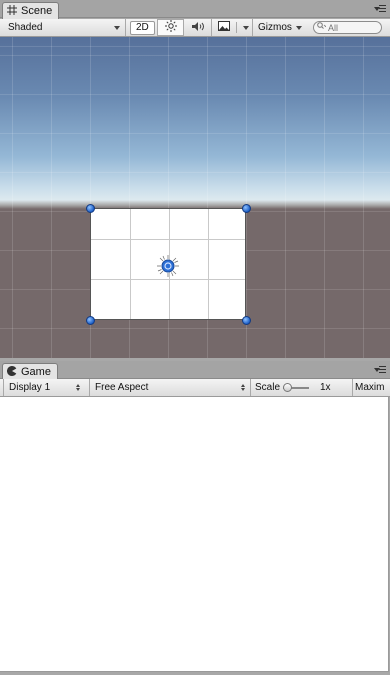  Describe the element at coordinates (268, 387) in the screenshot. I see `scale-label: Scale` at that location.